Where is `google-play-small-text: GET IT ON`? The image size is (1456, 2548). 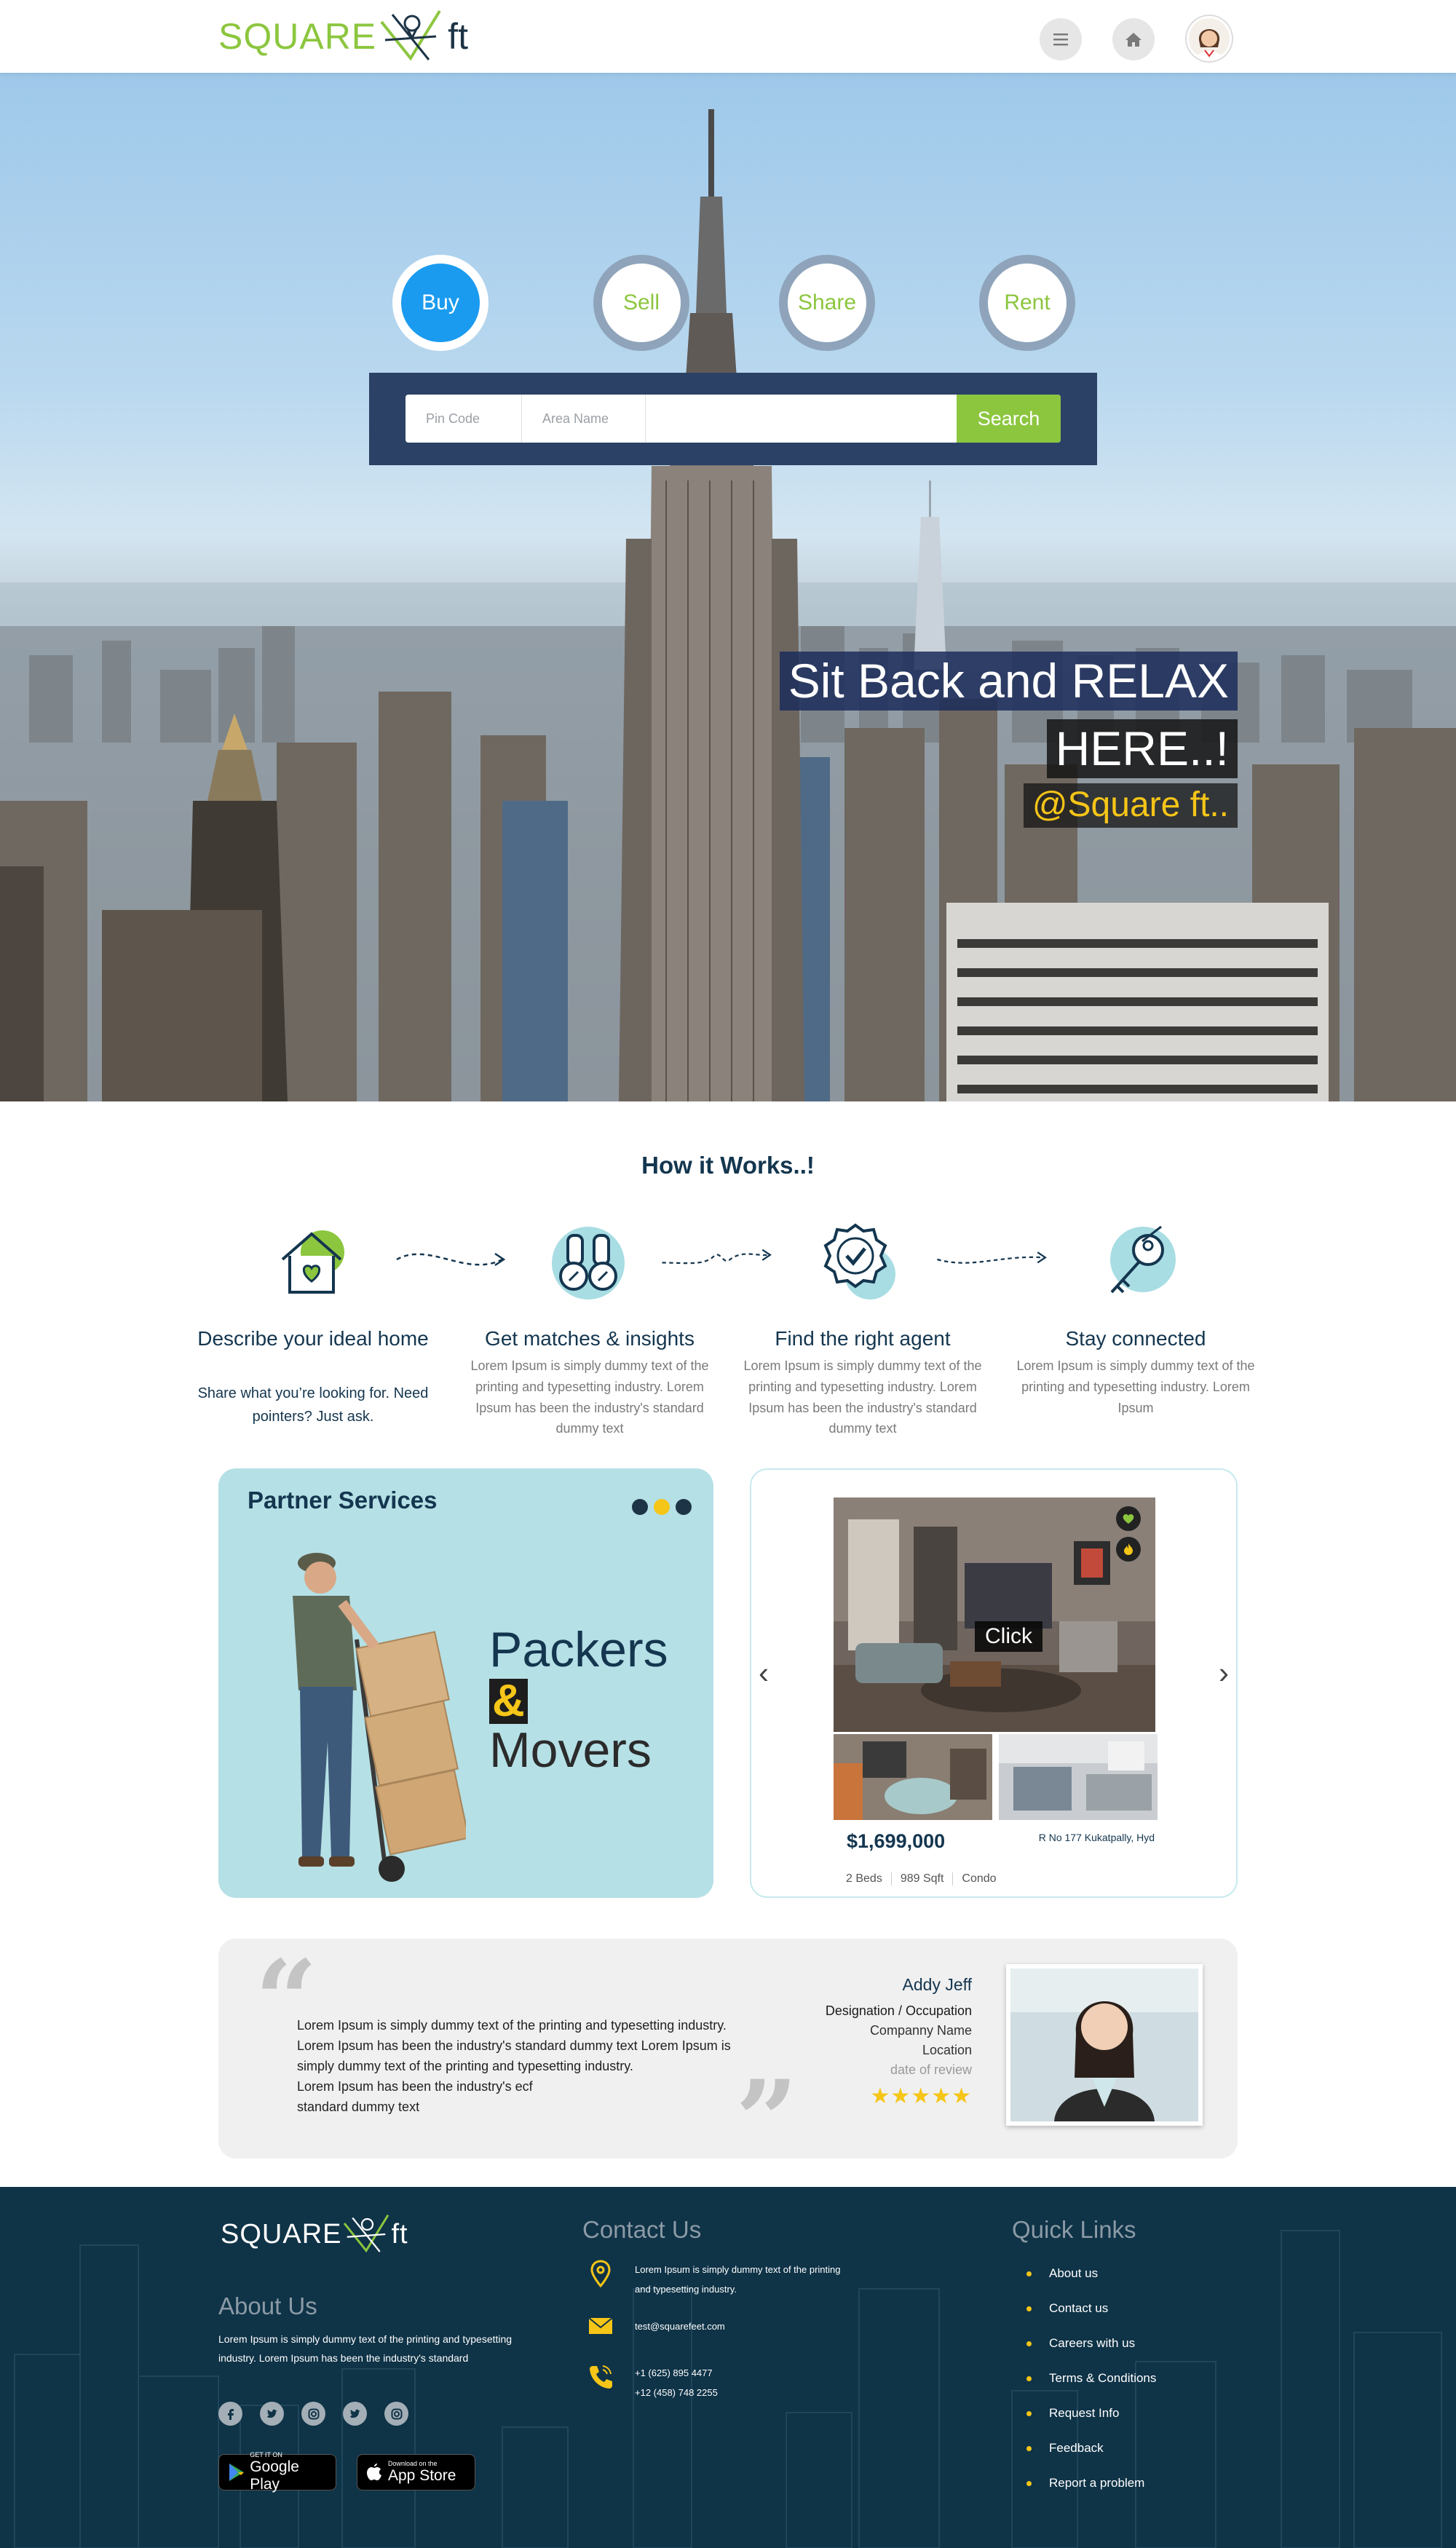
google-play-small-text: GET IT ON is located at coordinates (266, 2454).